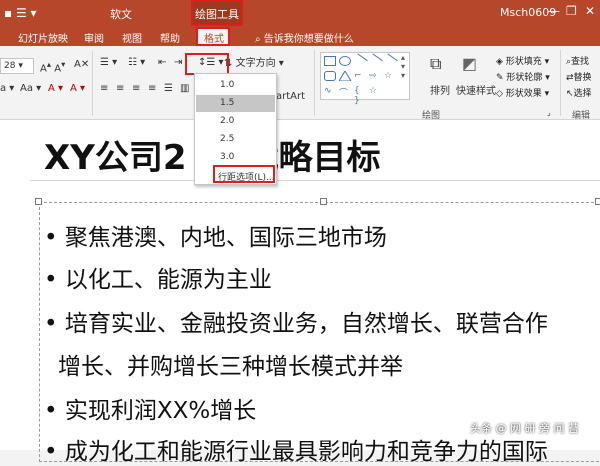  Describe the element at coordinates (500, 78) in the screenshot. I see `pen-icon: ✎` at that location.